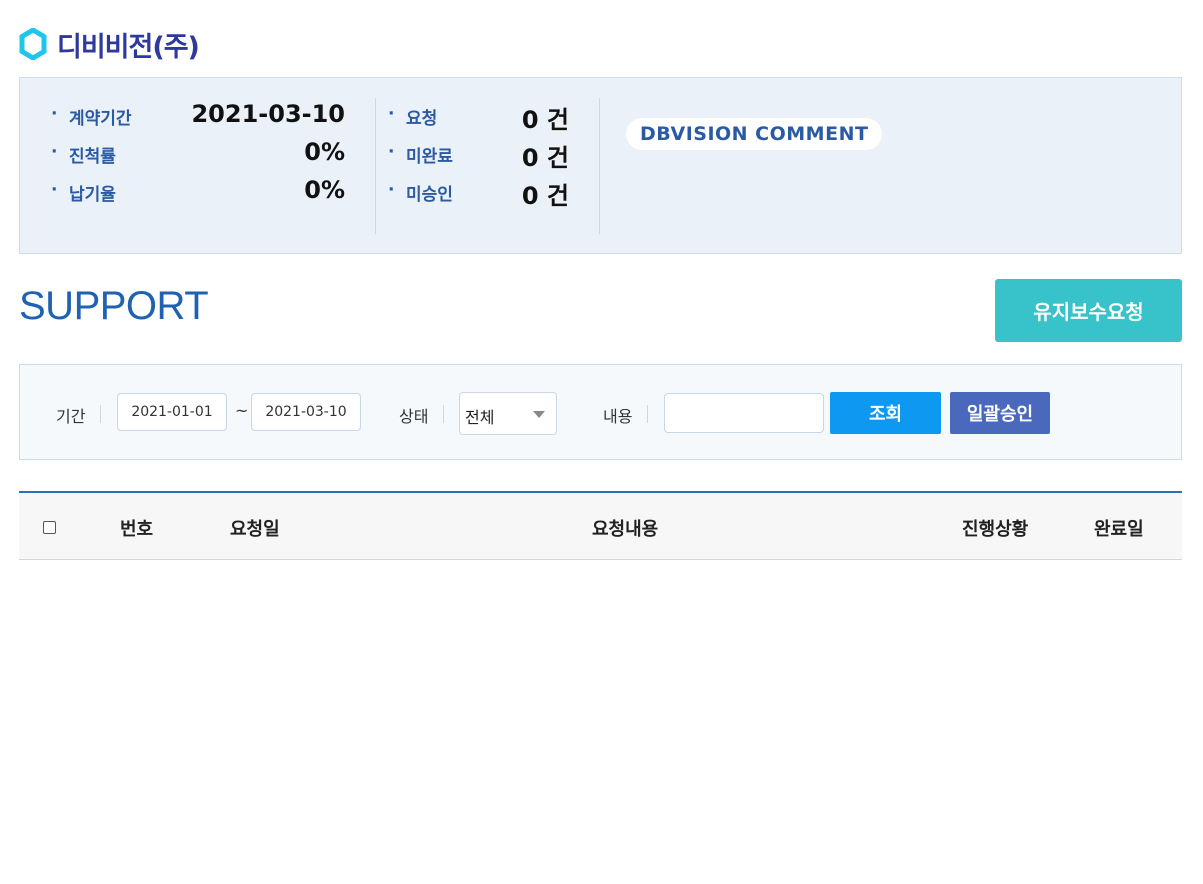  I want to click on period-label: 기간, so click(71, 416).